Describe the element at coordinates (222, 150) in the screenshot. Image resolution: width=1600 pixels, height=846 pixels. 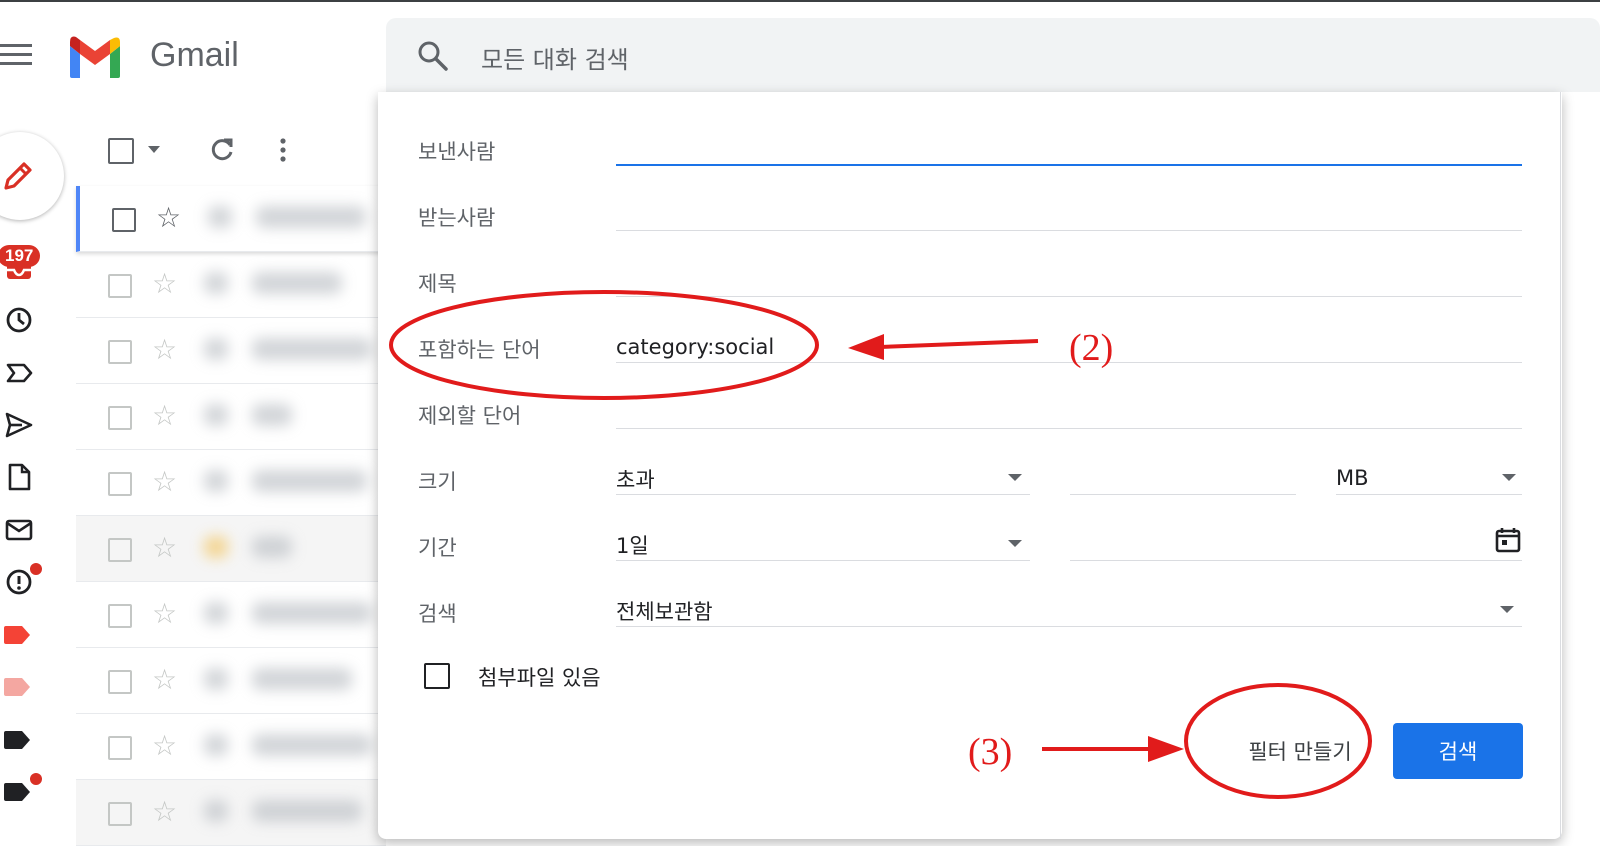
I see `refresh-icon` at that location.